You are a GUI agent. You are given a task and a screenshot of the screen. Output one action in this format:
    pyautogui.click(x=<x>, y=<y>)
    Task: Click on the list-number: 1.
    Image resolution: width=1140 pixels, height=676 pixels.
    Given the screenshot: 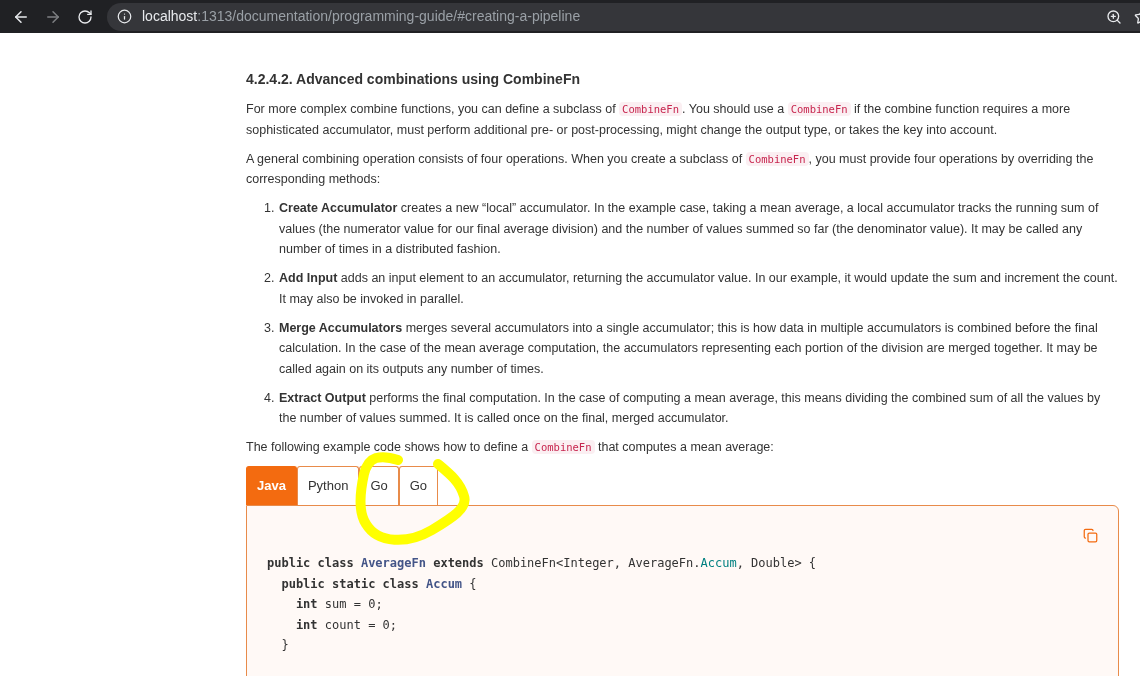 What is the action you would take?
    pyautogui.click(x=270, y=208)
    